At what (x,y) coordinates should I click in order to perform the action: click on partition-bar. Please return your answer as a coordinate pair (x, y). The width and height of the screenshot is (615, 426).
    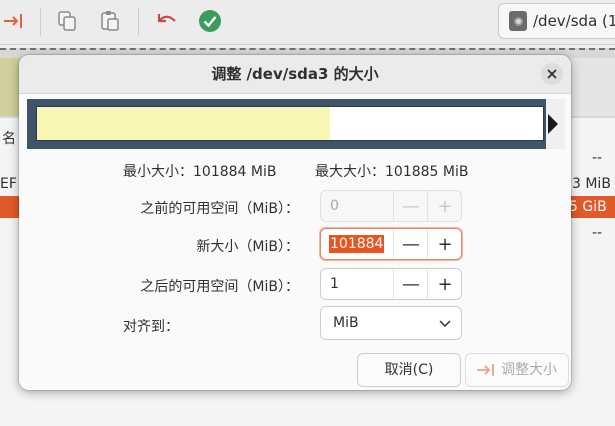
    Looking at the image, I should click on (290, 123).